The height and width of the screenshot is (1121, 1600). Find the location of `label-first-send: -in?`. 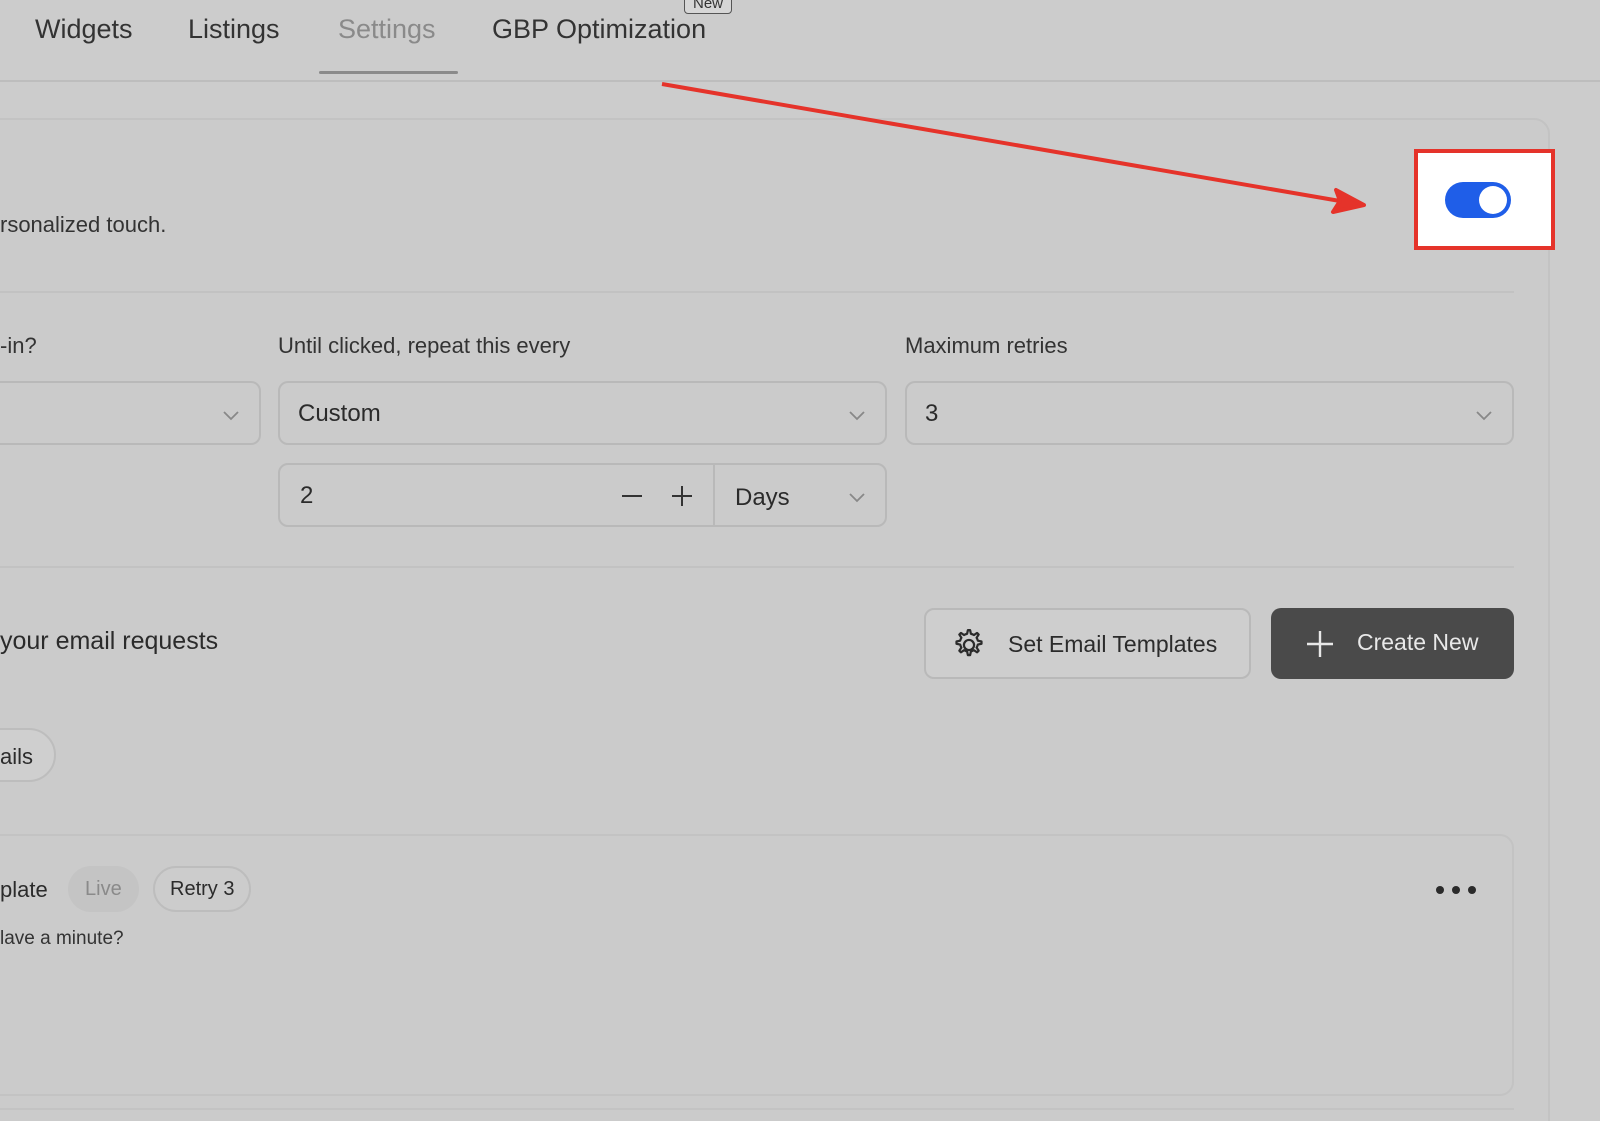

label-first-send: -in? is located at coordinates (18, 345).